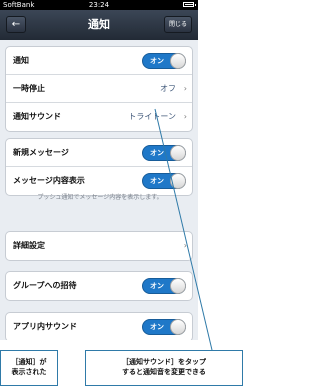 The width and height of the screenshot is (320, 391). Describe the element at coordinates (164, 362) in the screenshot. I see `callout-line-1: ［通知サウンド］をタップ` at that location.